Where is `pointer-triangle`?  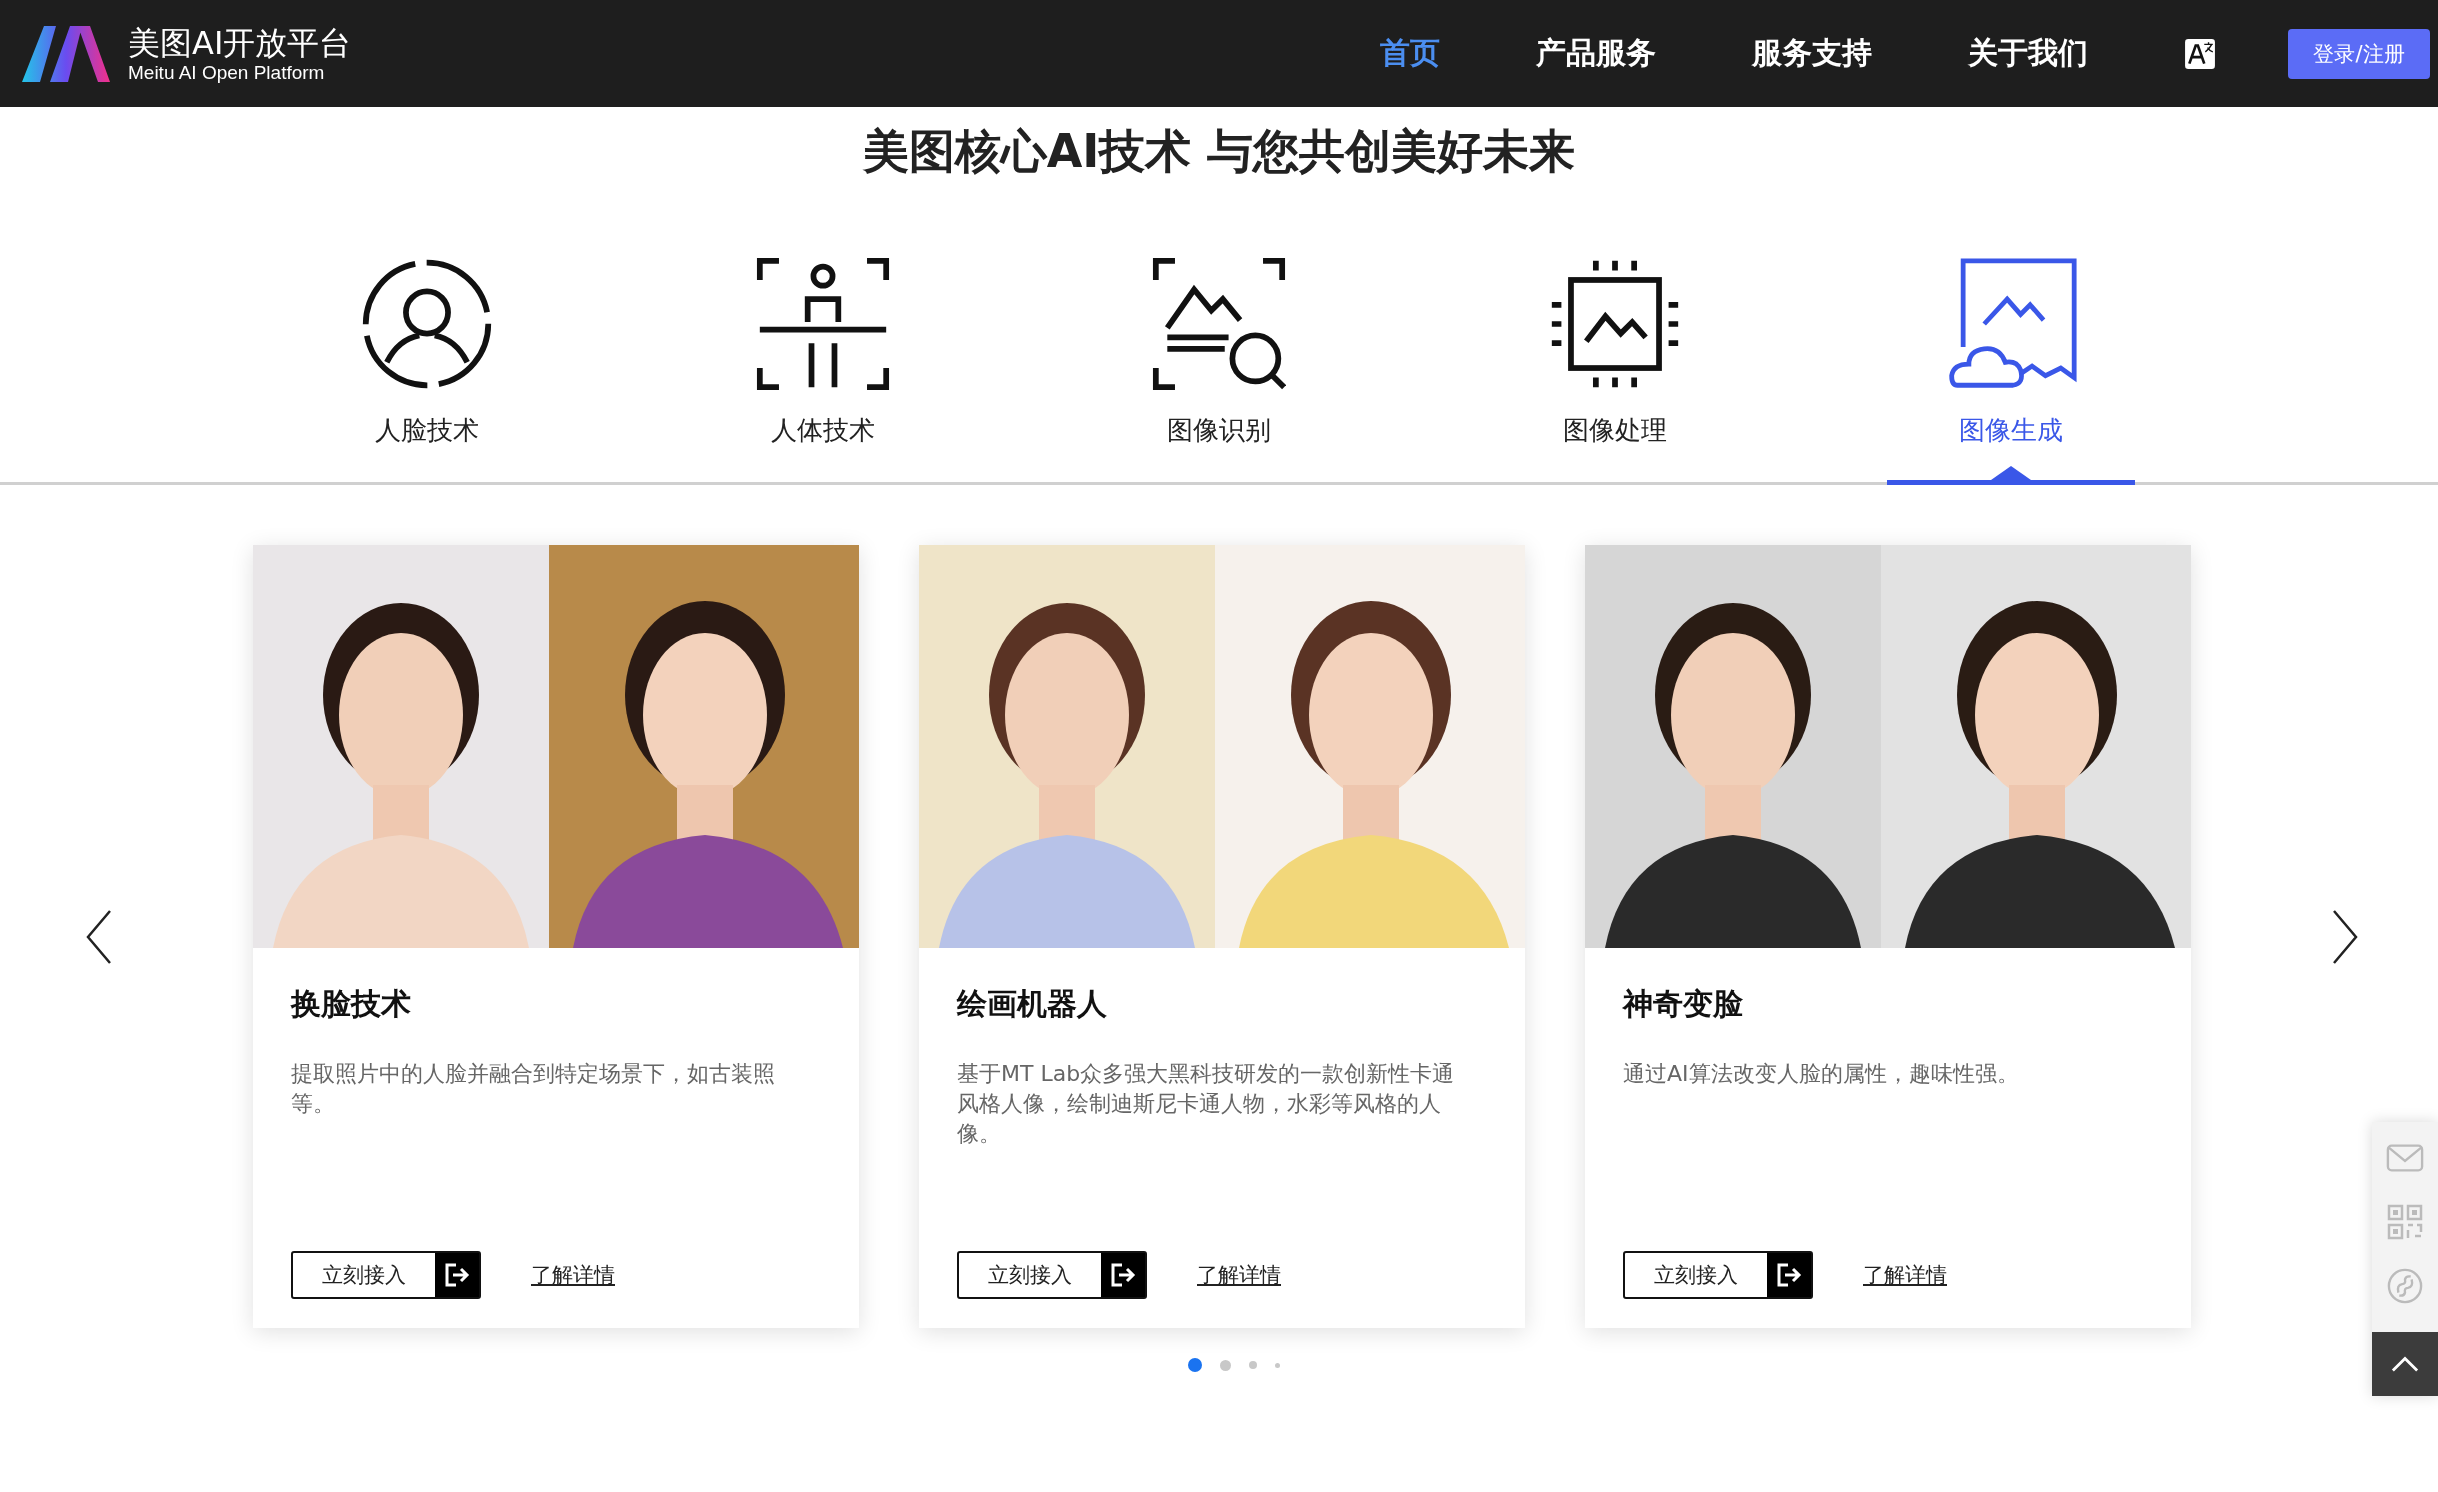 pointer-triangle is located at coordinates (2011, 473).